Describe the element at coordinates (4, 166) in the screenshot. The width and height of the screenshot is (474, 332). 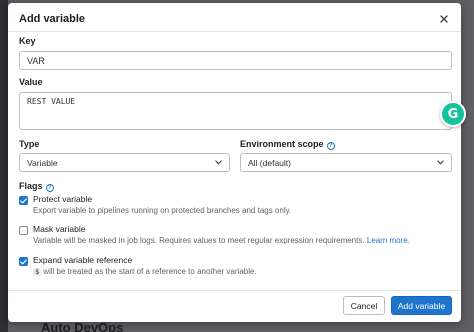
I see `page-backdrop-edge` at that location.